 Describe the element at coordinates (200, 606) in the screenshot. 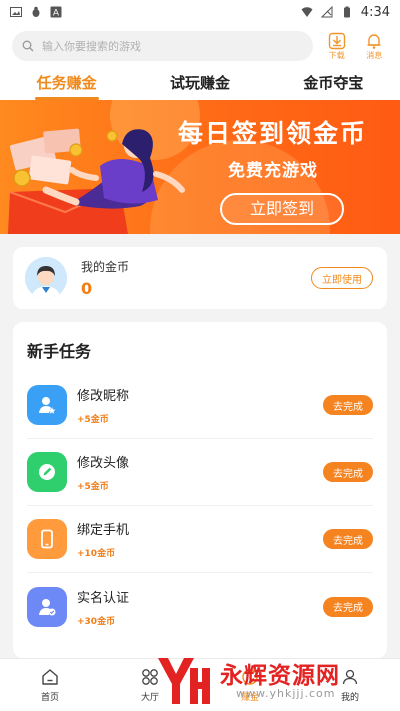

I see `task-row: 实名认证 +30金币 去完成` at that location.